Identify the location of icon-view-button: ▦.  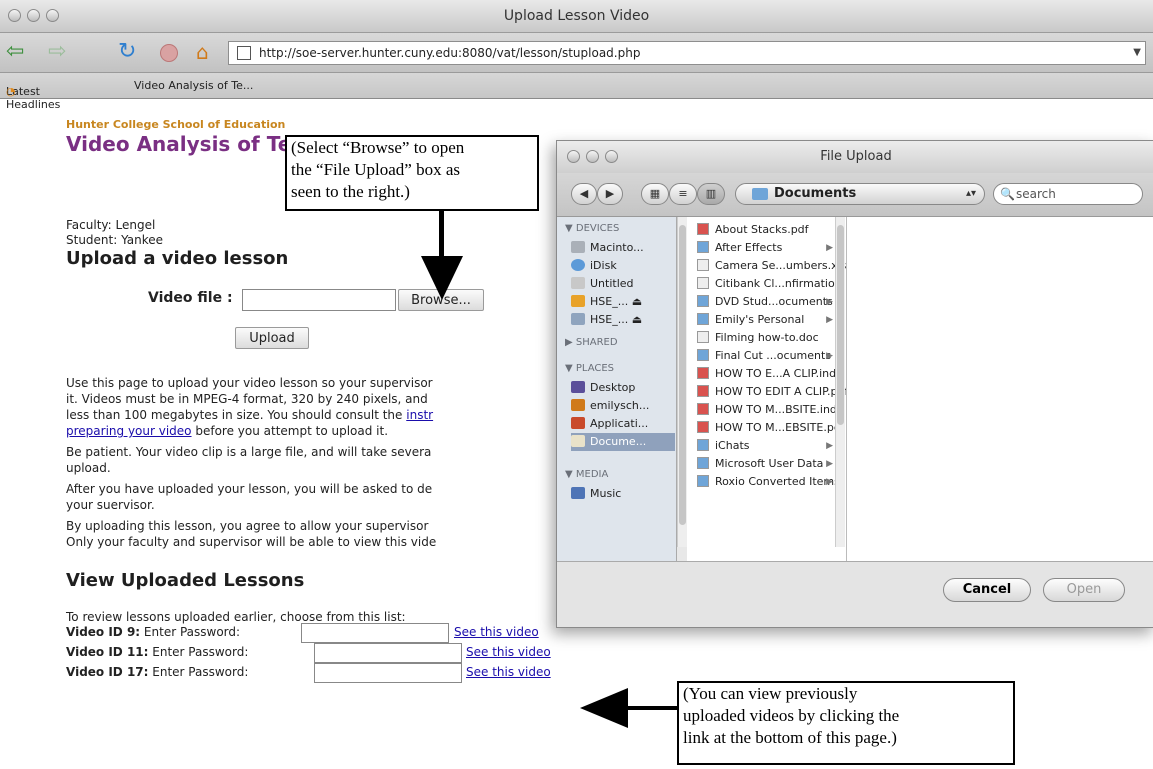
(655, 194).